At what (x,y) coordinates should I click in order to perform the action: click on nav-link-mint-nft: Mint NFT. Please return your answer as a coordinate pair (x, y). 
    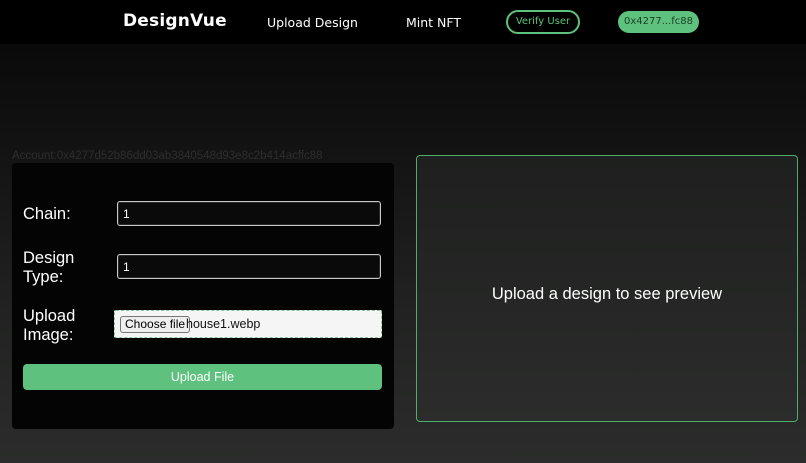
    Looking at the image, I should click on (433, 22).